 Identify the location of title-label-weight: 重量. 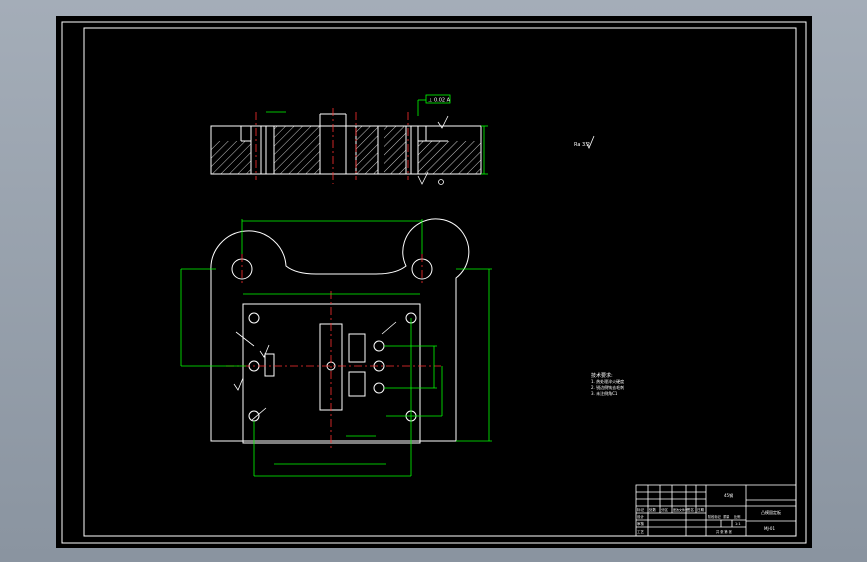
(726, 516).